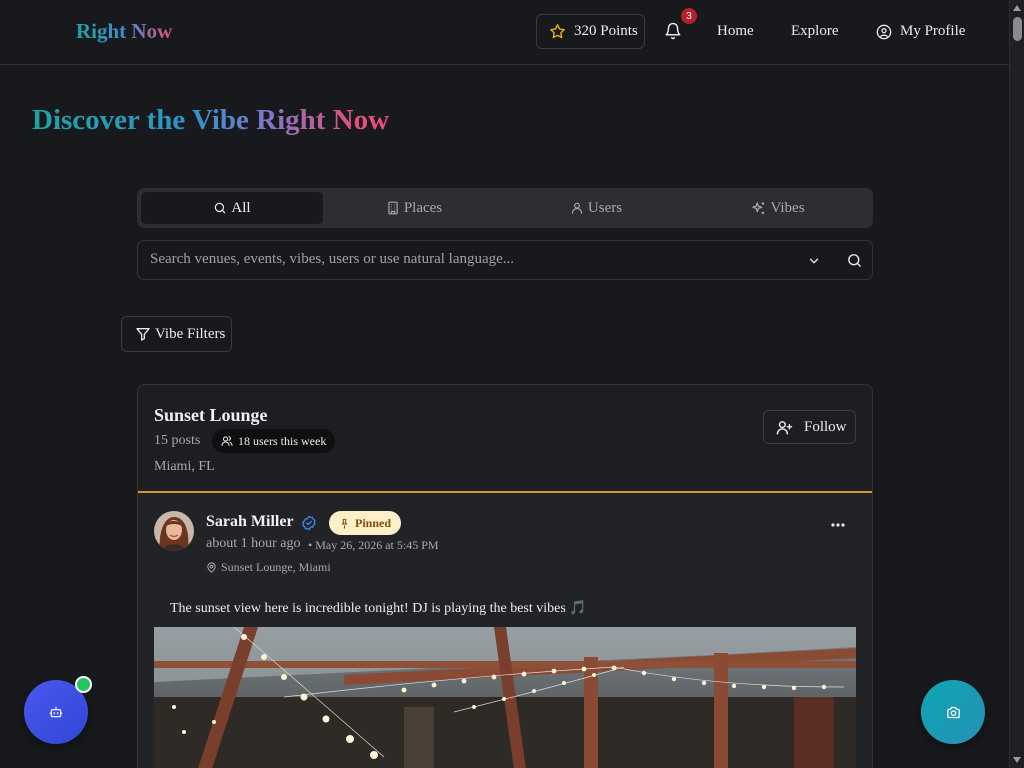 The width and height of the screenshot is (1024, 768). What do you see at coordinates (143, 334) in the screenshot?
I see `filter-icon` at bounding box center [143, 334].